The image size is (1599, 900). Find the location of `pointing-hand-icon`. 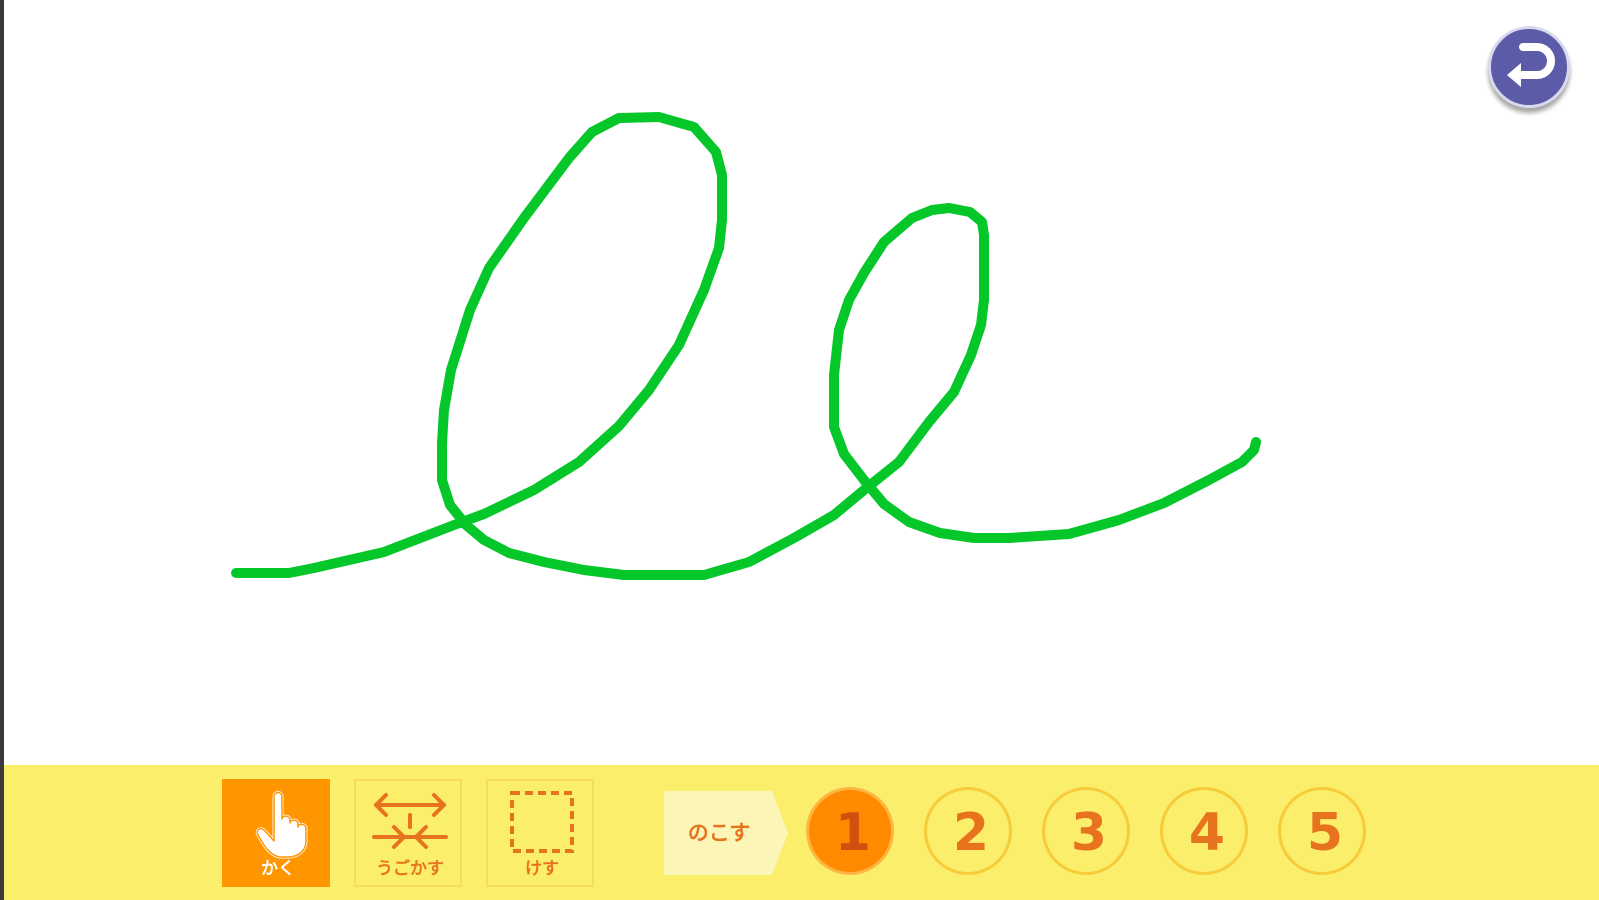

pointing-hand-icon is located at coordinates (281, 825).